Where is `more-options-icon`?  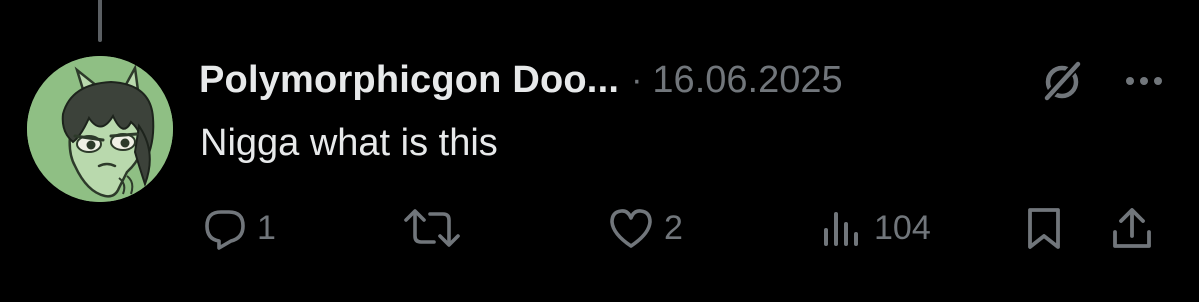 more-options-icon is located at coordinates (1144, 81).